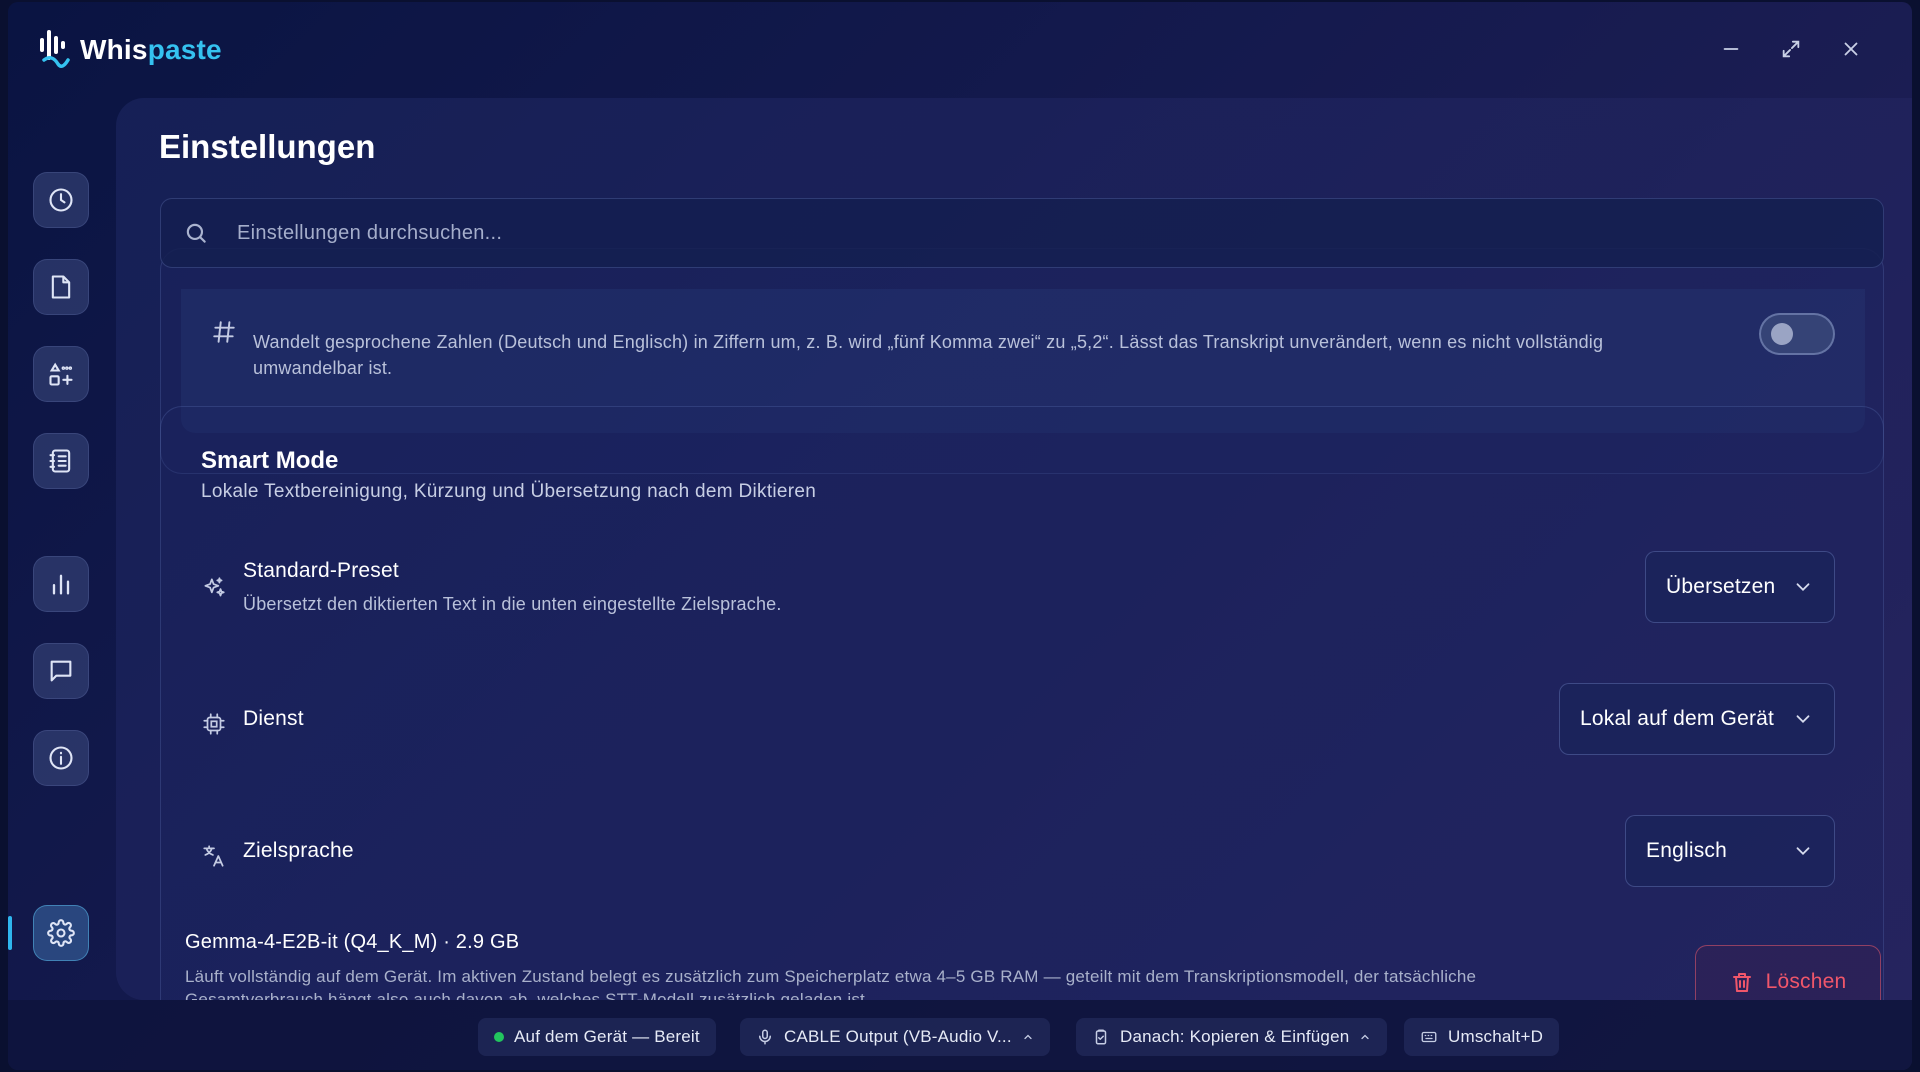  I want to click on status-chip: Auf dem Gerät — Bereit, so click(597, 1037).